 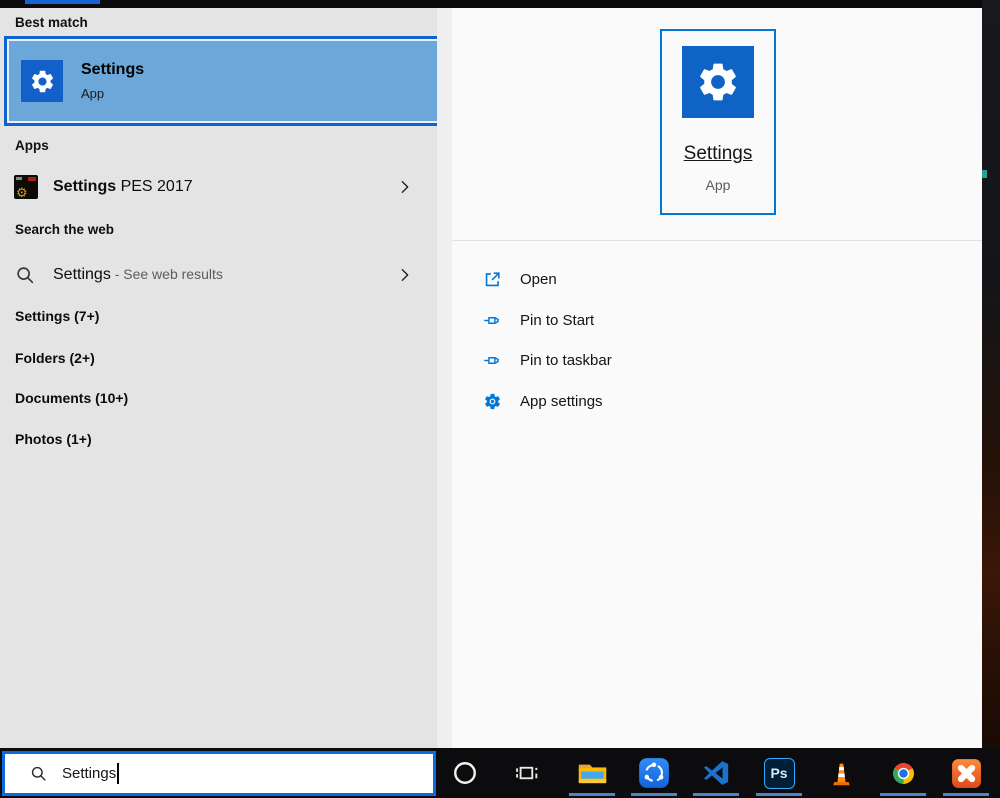 I want to click on best-match-title: Settings, so click(x=113, y=69).